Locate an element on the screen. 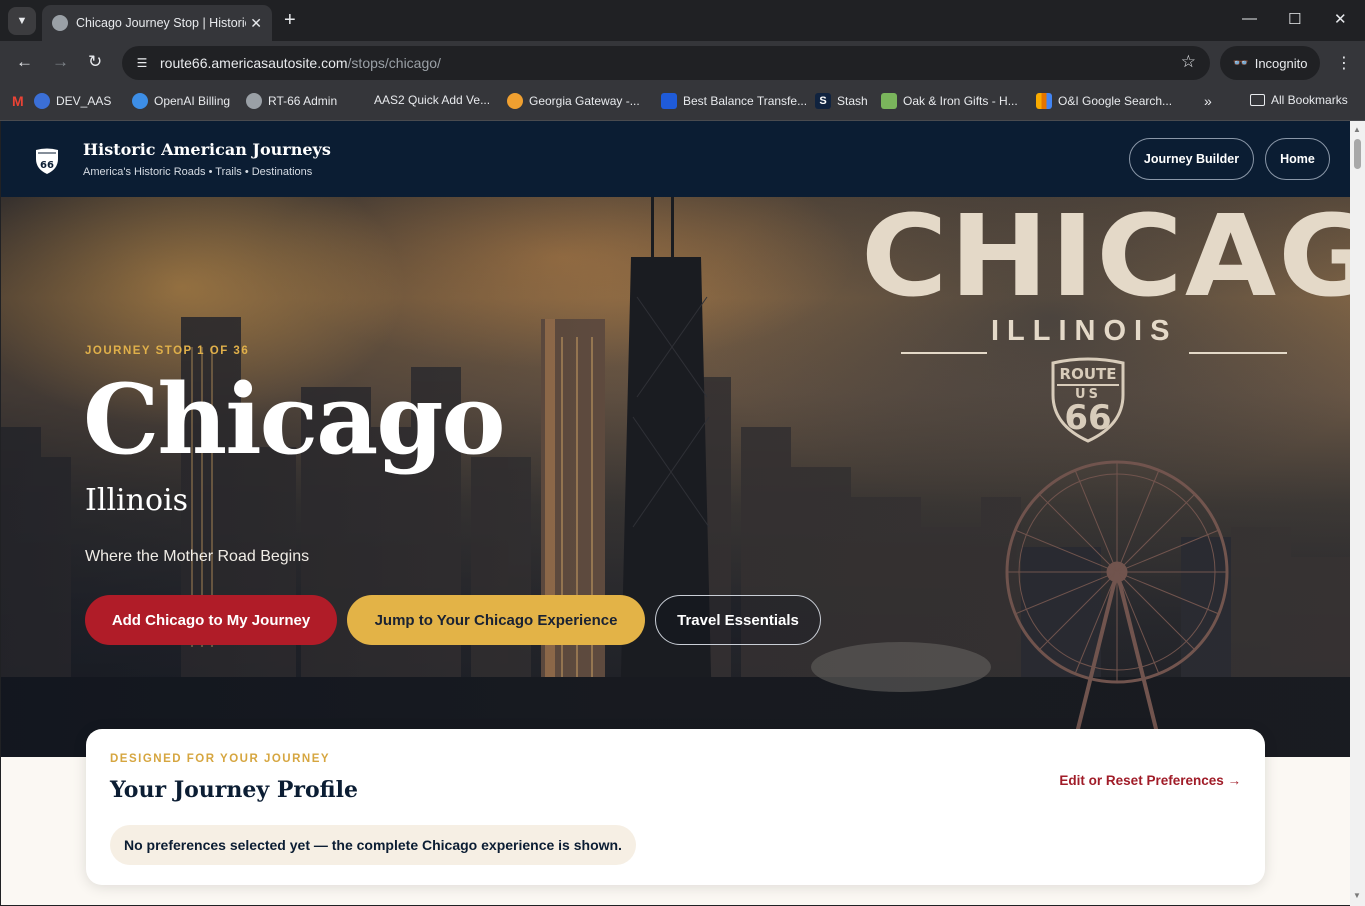  bookmark-star-icon: ☆ is located at coordinates (1188, 62).